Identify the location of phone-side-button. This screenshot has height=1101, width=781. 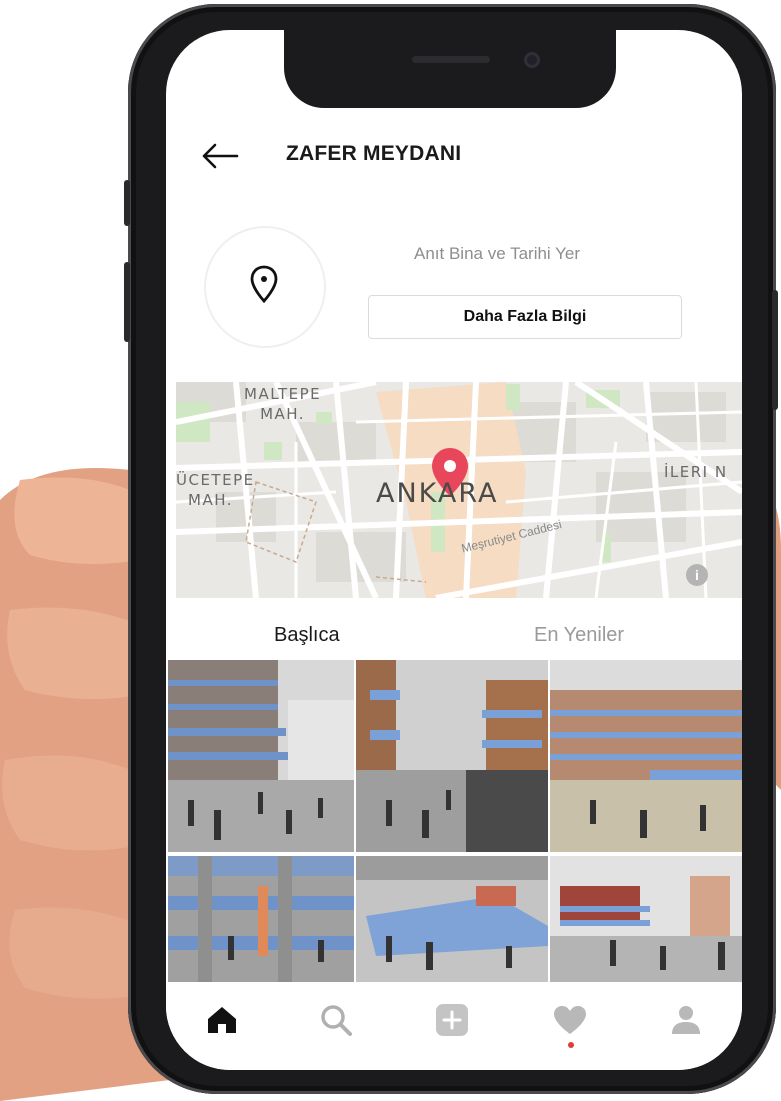
(127, 203).